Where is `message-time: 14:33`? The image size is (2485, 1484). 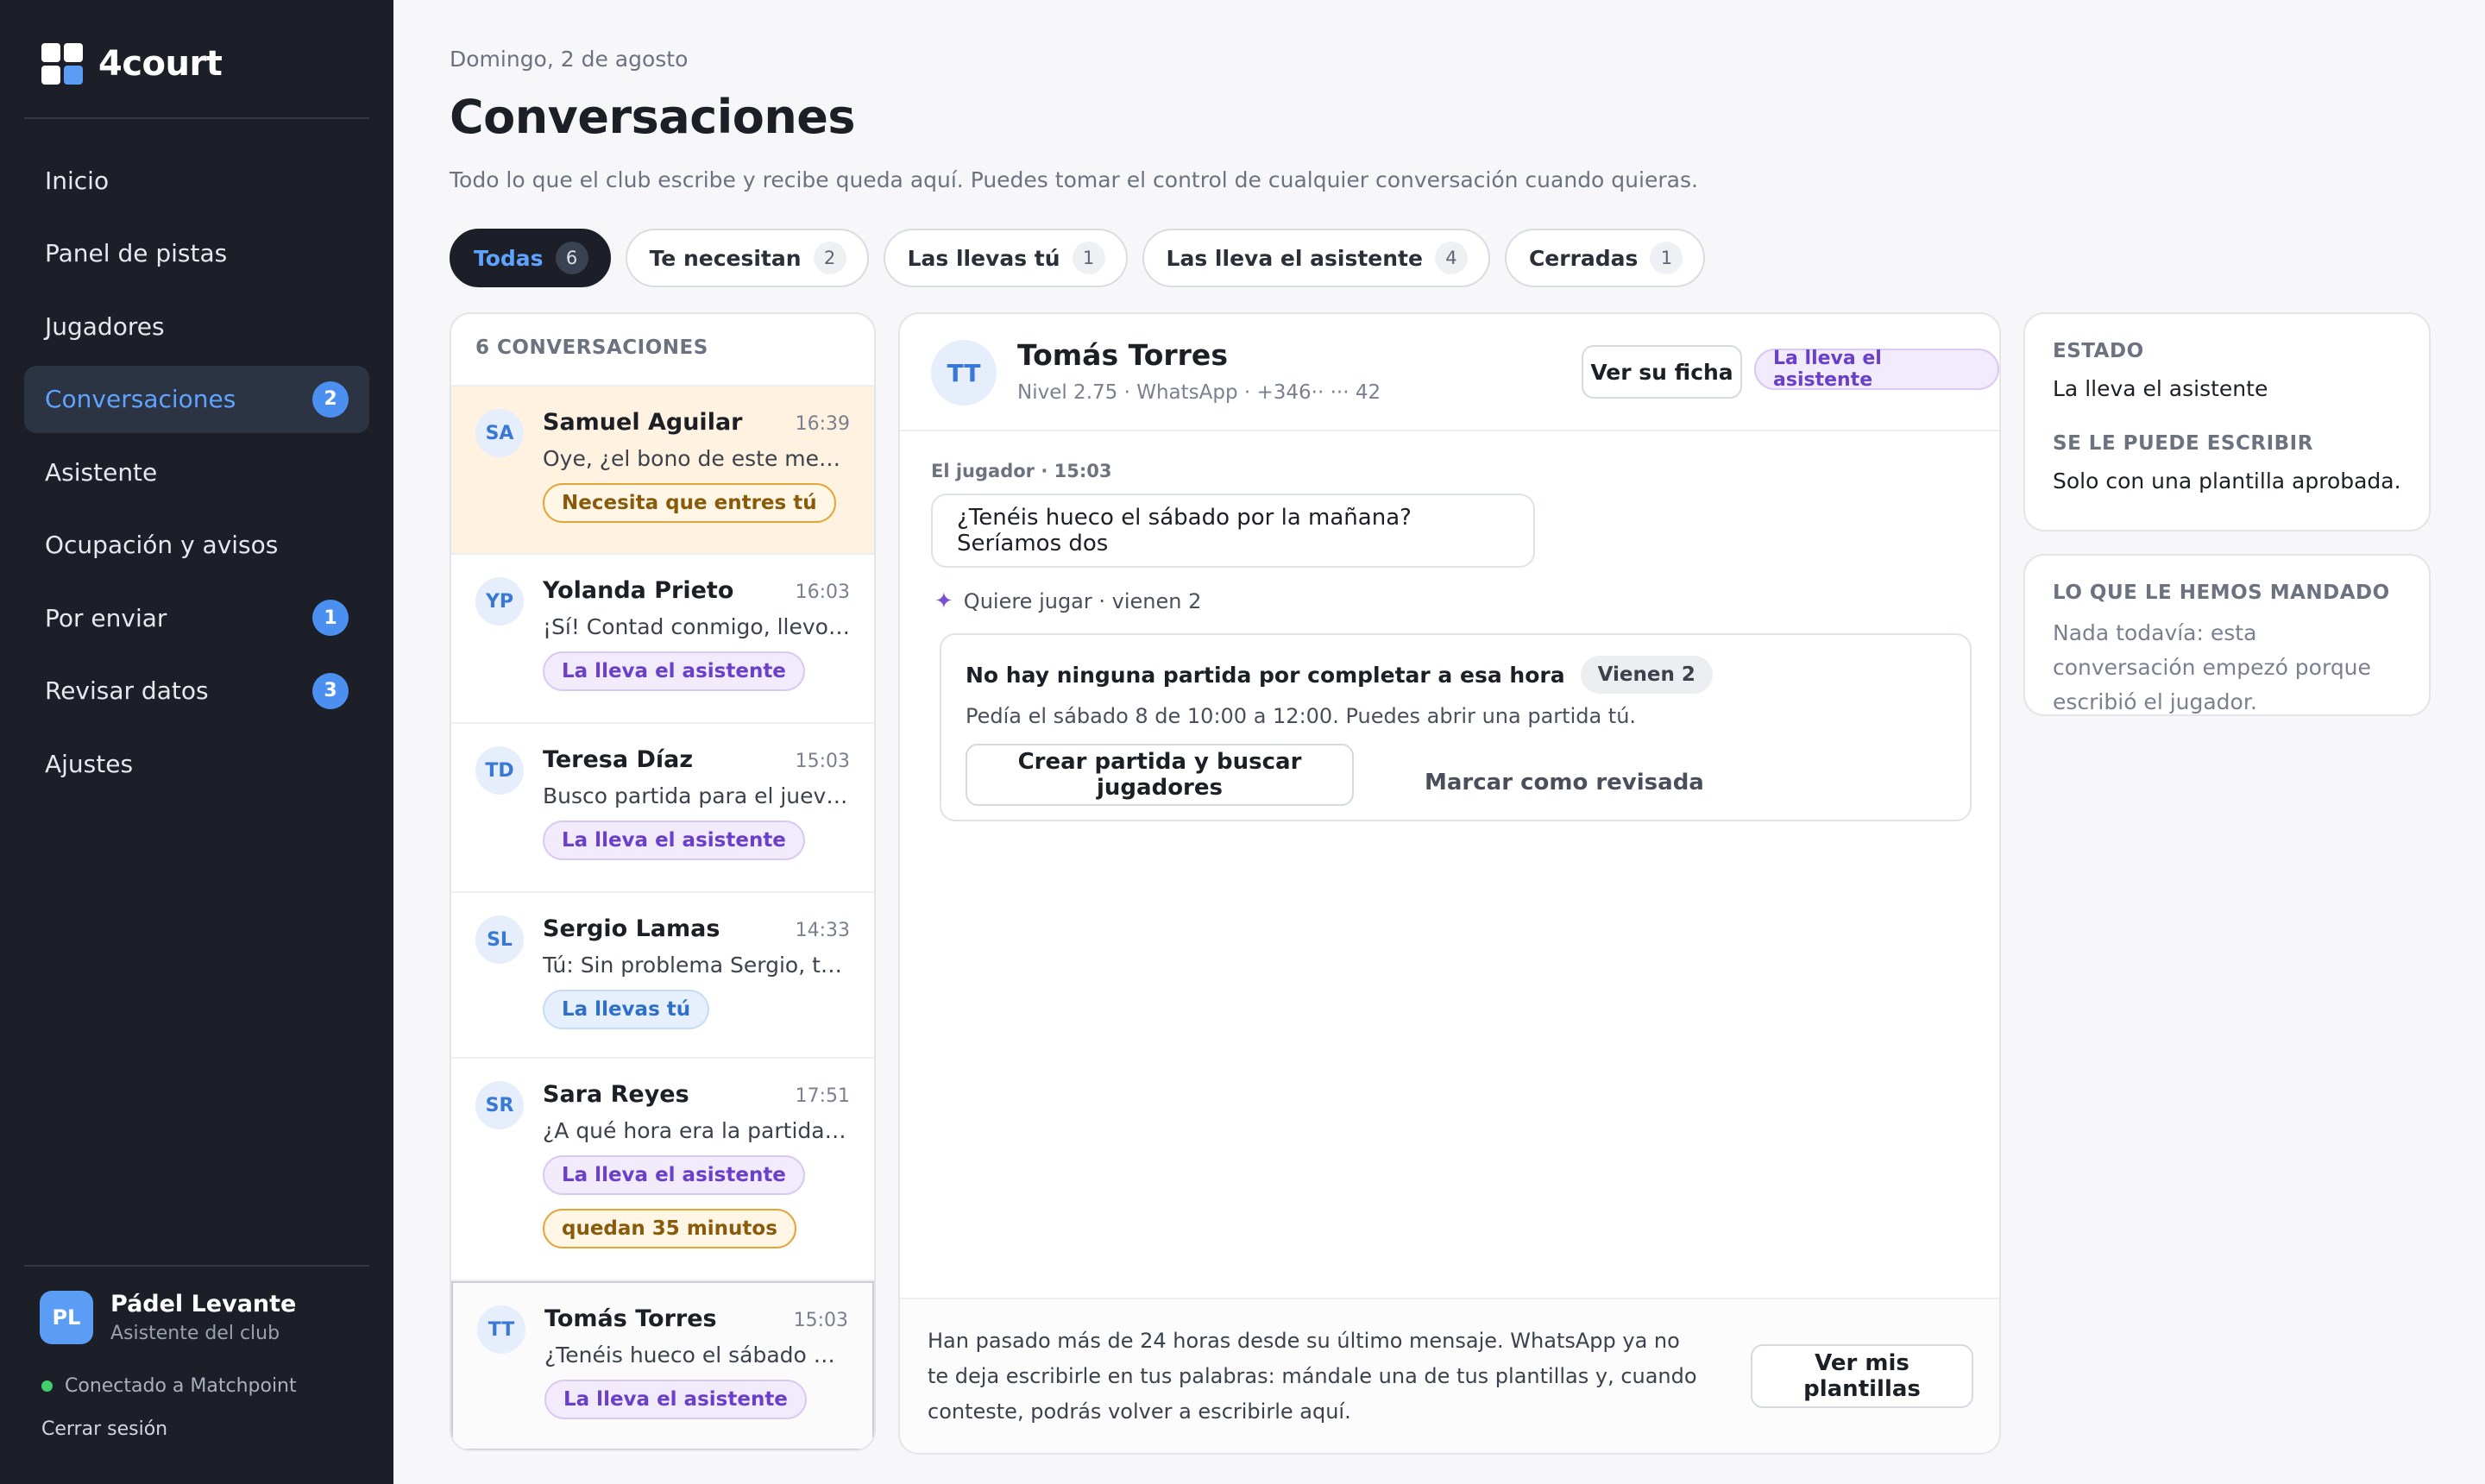
message-time: 14:33 is located at coordinates (823, 930).